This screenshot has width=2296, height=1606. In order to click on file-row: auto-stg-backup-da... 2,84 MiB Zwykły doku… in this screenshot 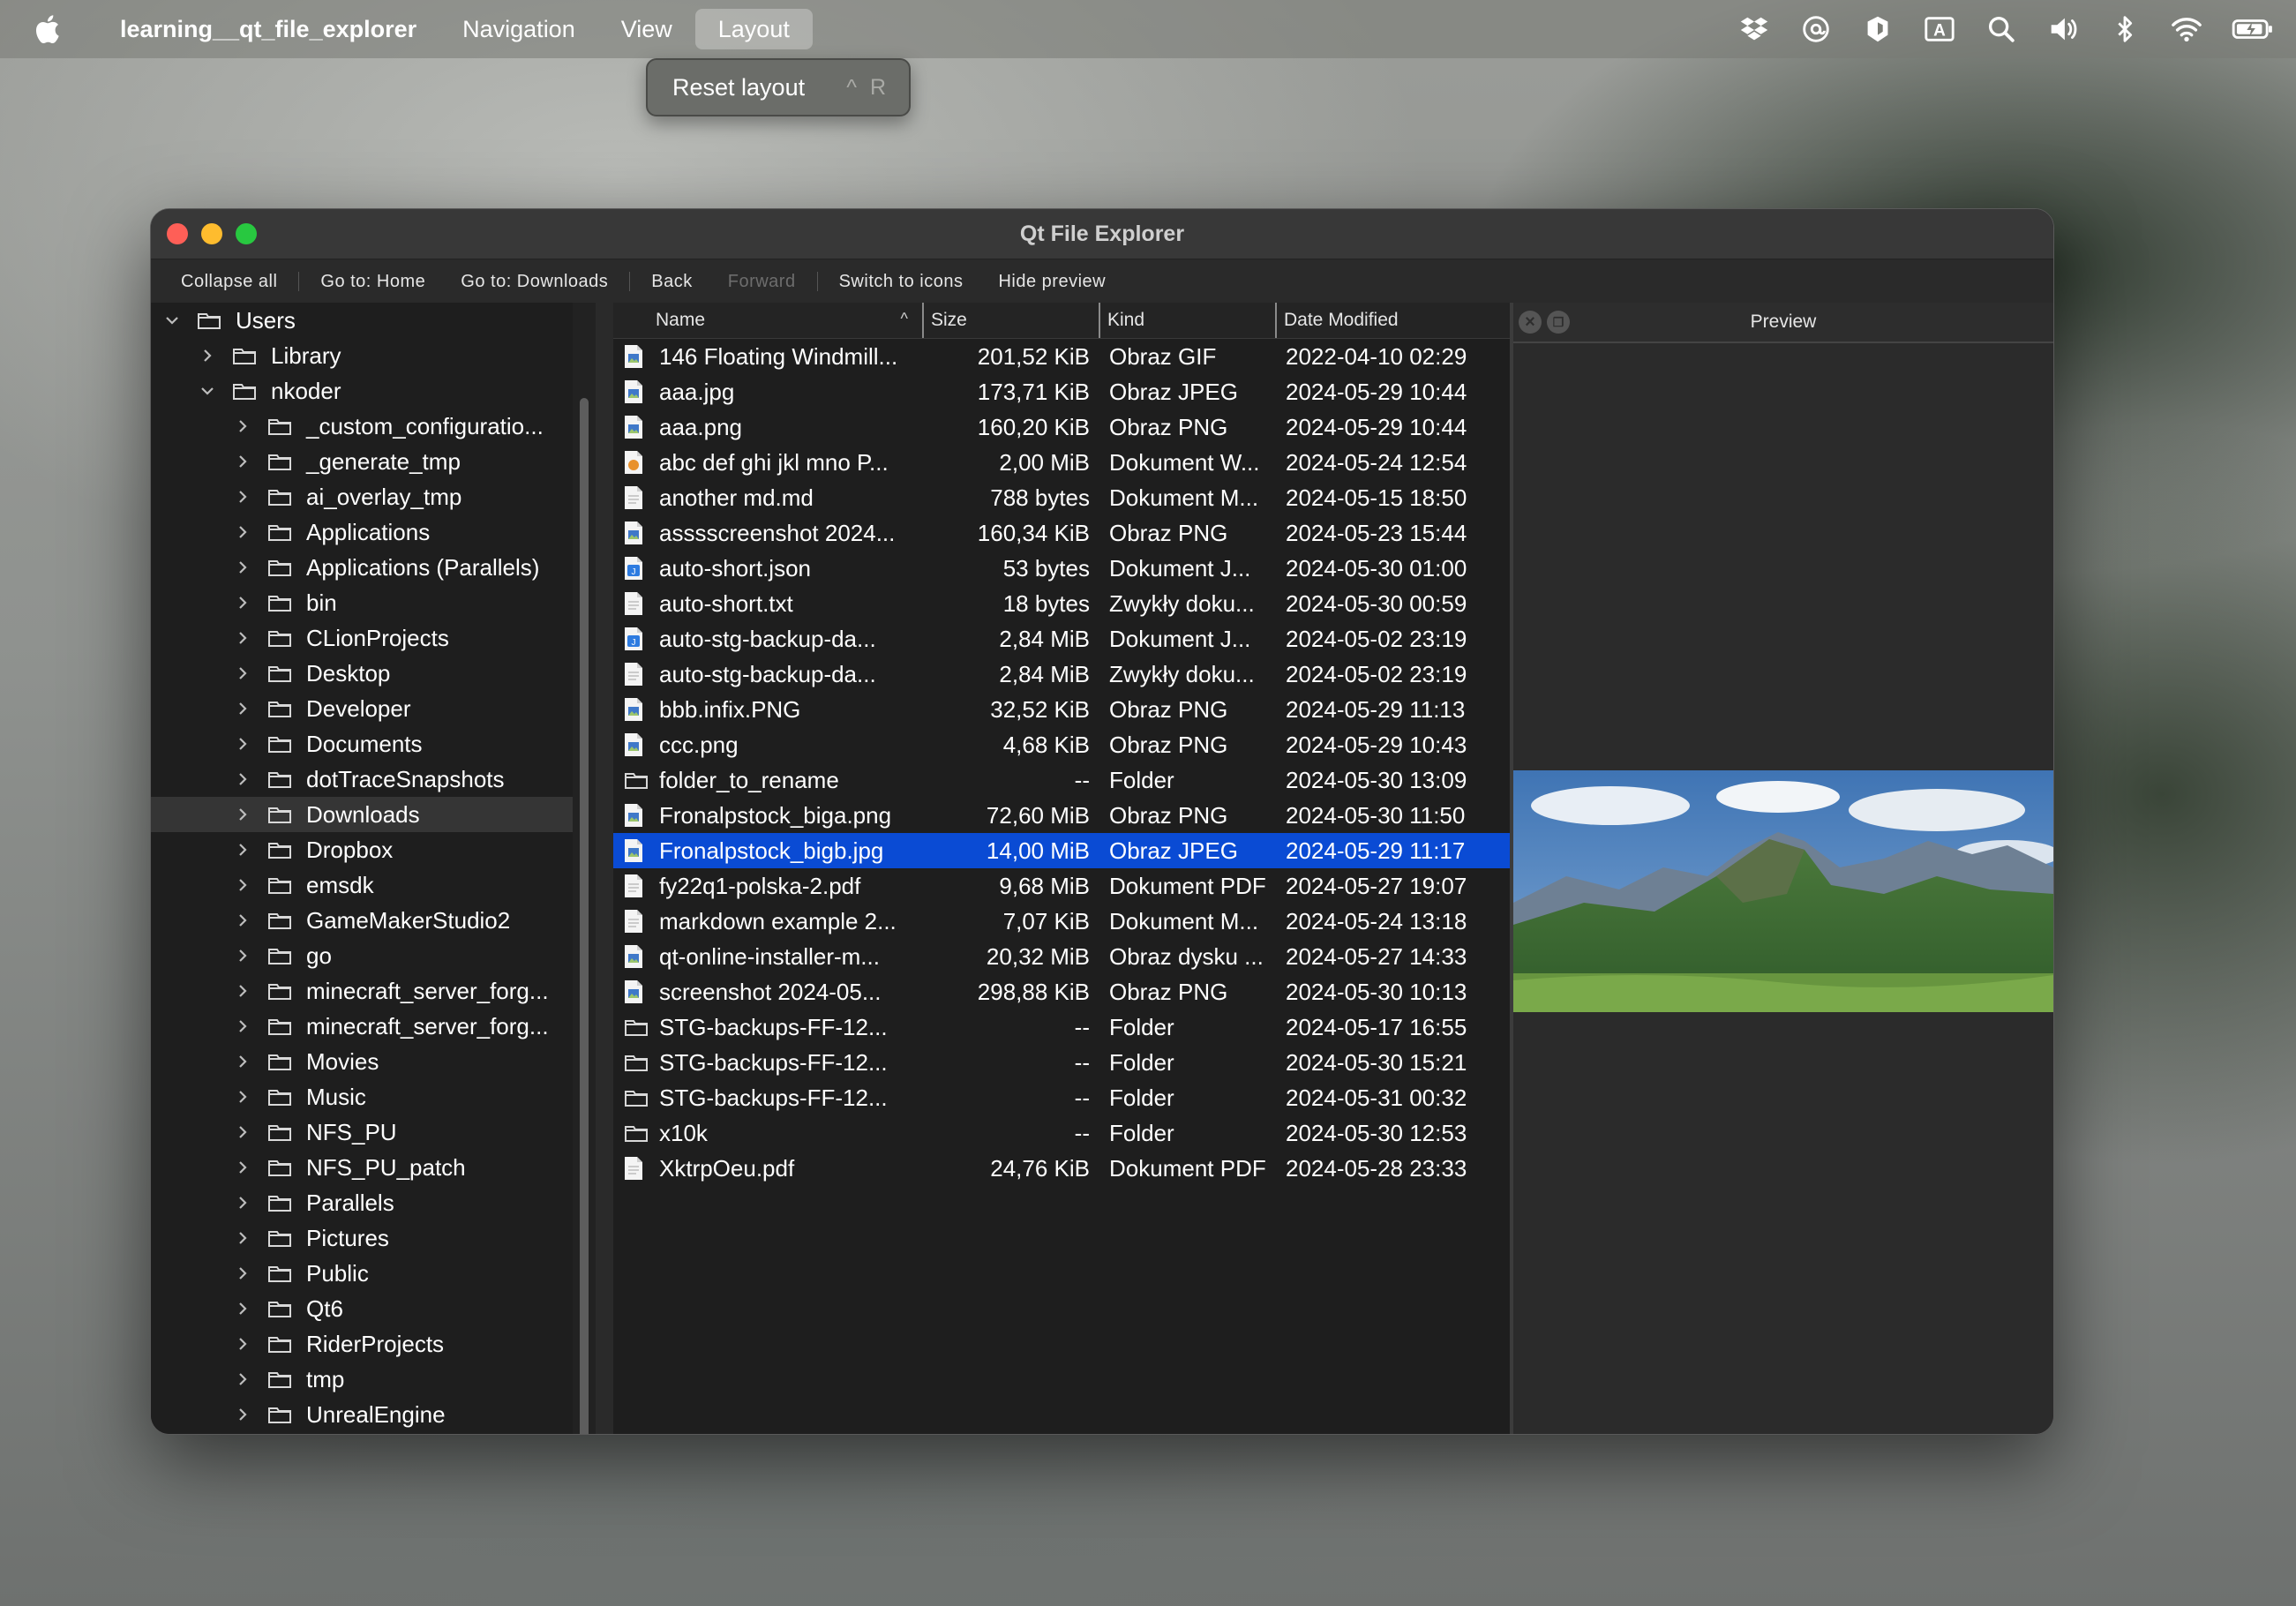, I will do `click(1061, 674)`.